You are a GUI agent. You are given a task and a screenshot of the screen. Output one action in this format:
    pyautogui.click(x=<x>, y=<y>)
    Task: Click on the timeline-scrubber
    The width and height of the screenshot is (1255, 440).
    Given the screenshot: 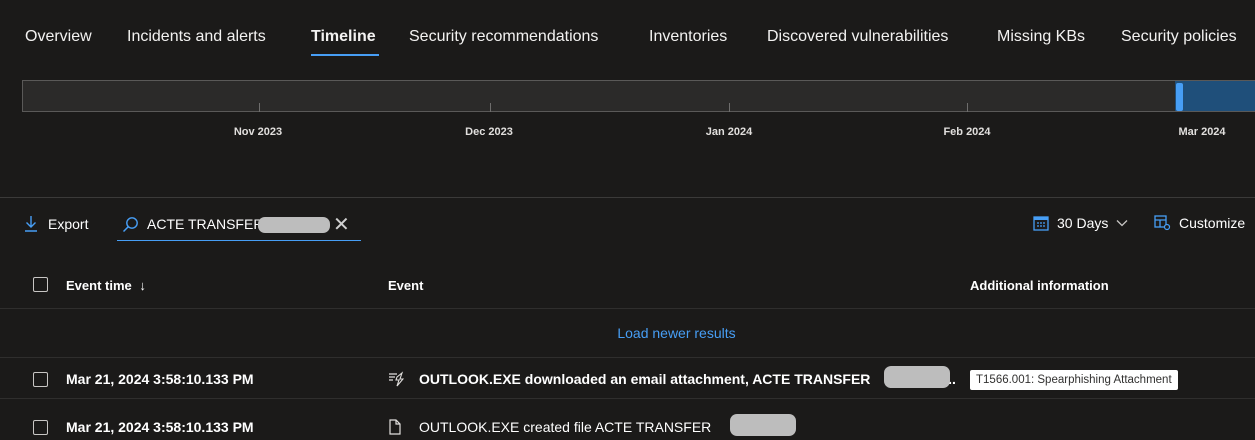 What is the action you would take?
    pyautogui.click(x=638, y=96)
    